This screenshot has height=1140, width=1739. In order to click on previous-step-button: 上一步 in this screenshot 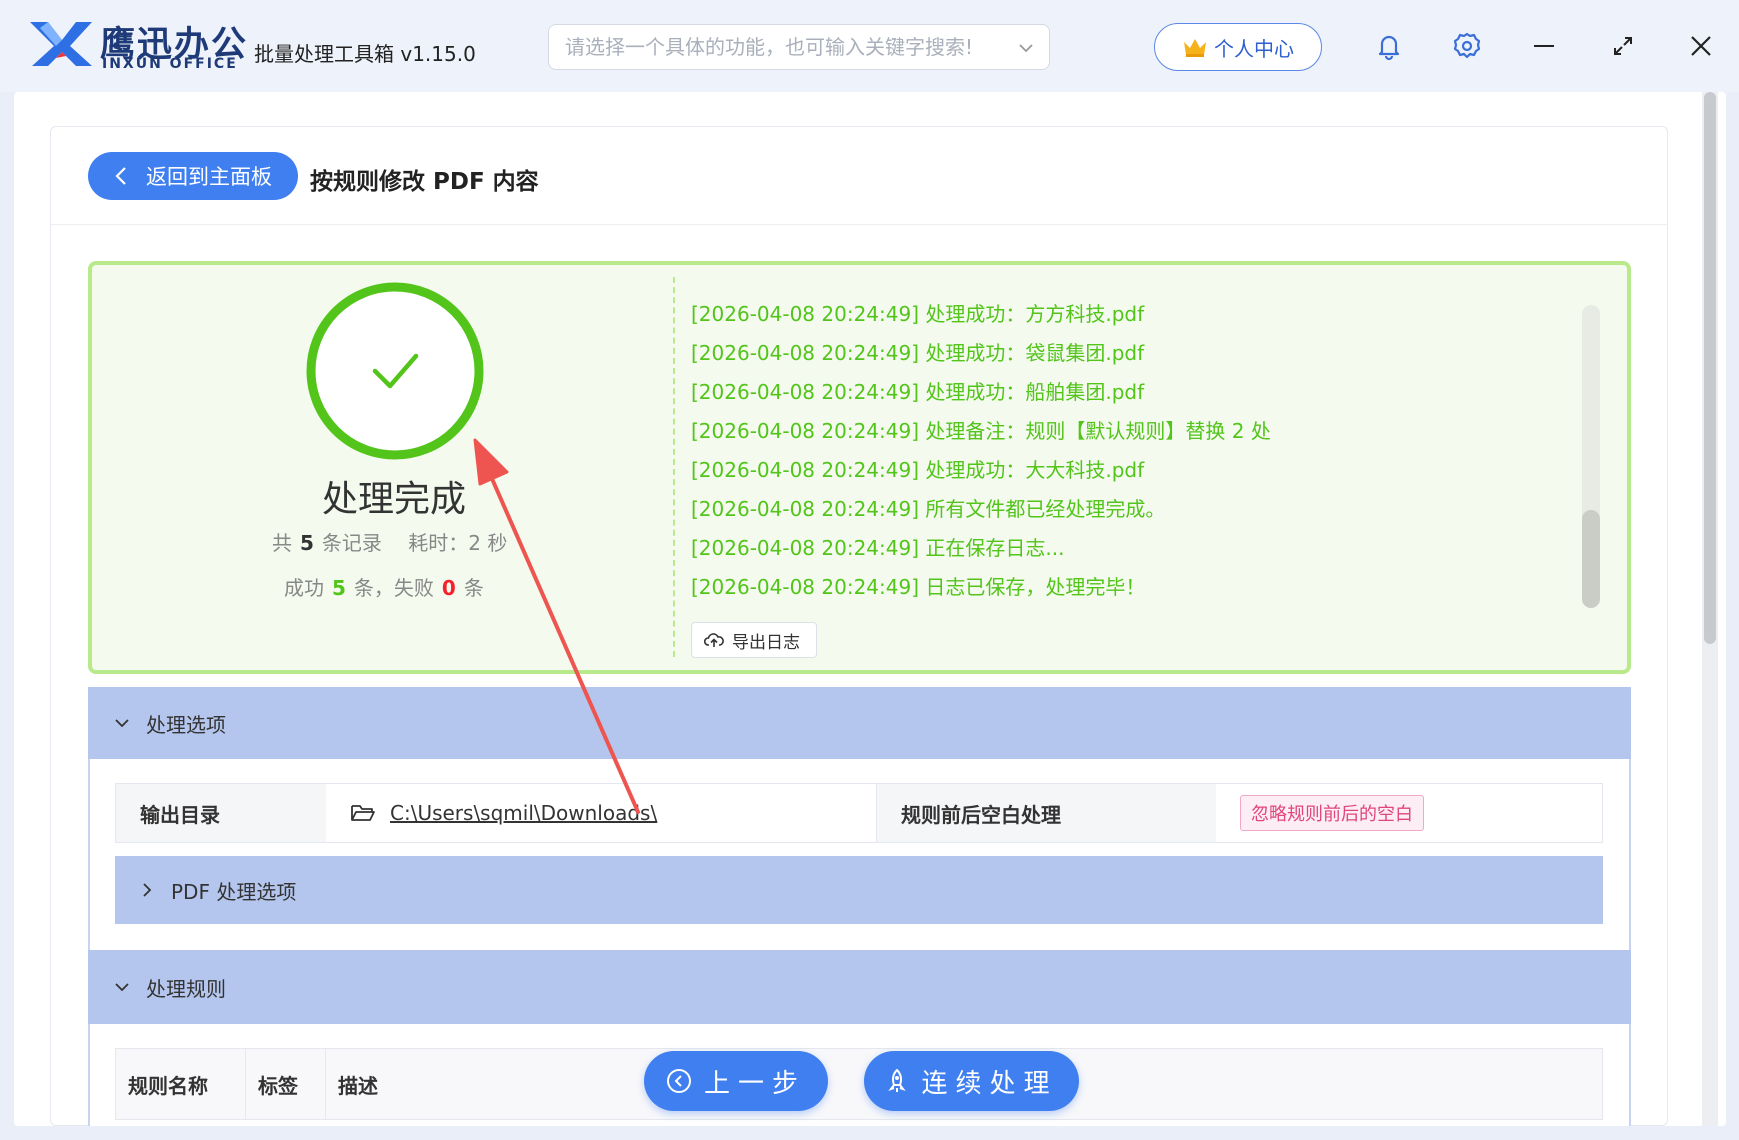, I will do `click(736, 1081)`.